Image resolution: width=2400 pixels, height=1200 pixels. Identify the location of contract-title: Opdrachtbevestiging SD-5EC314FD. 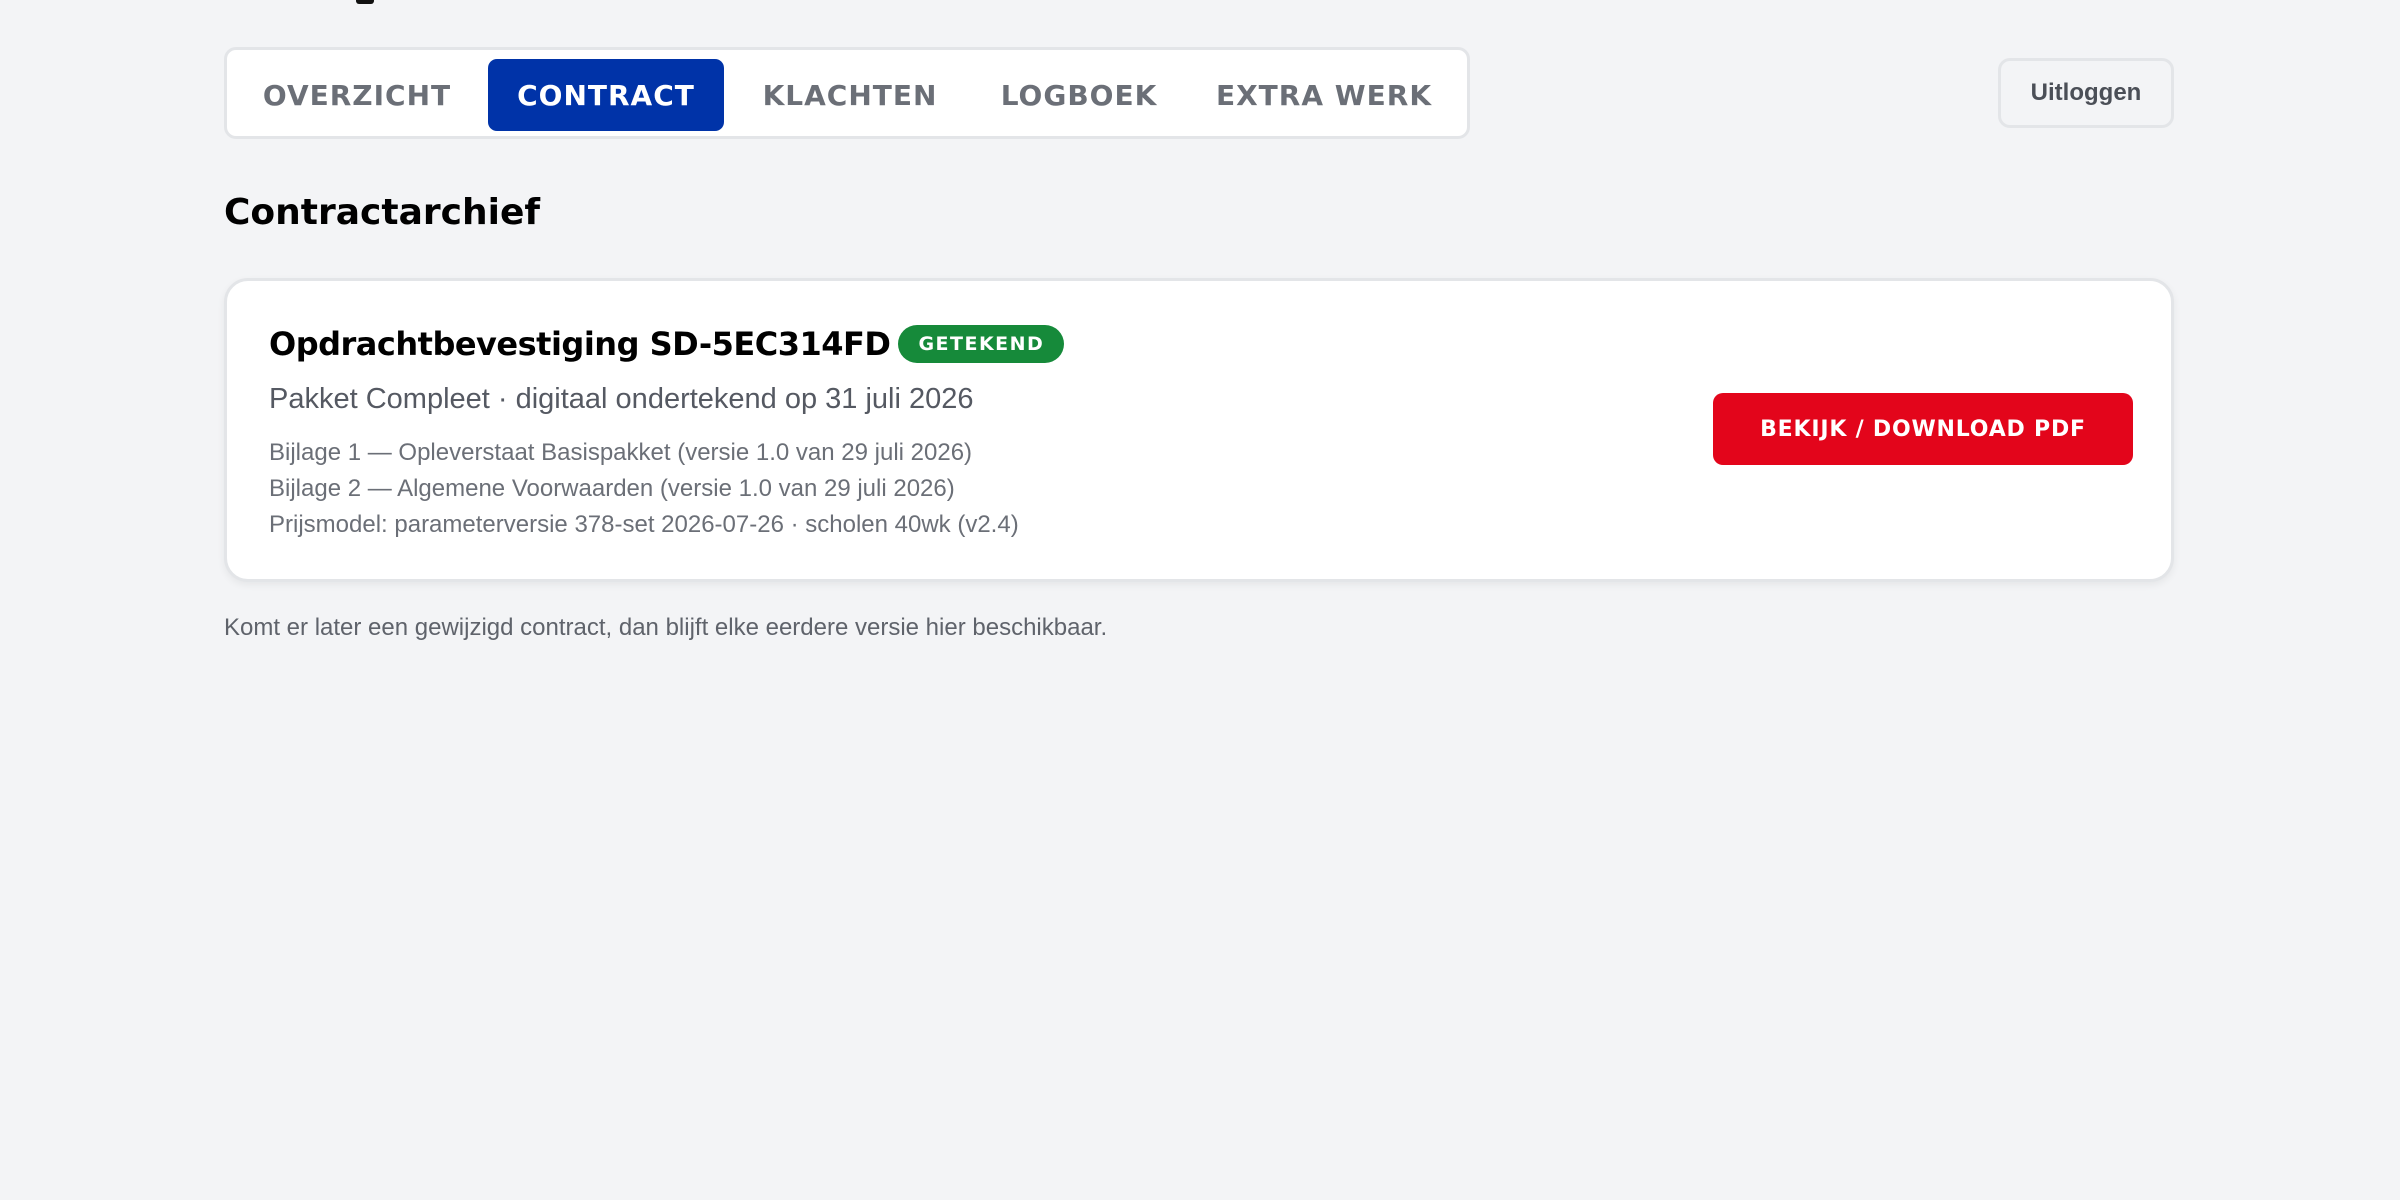
(580, 344).